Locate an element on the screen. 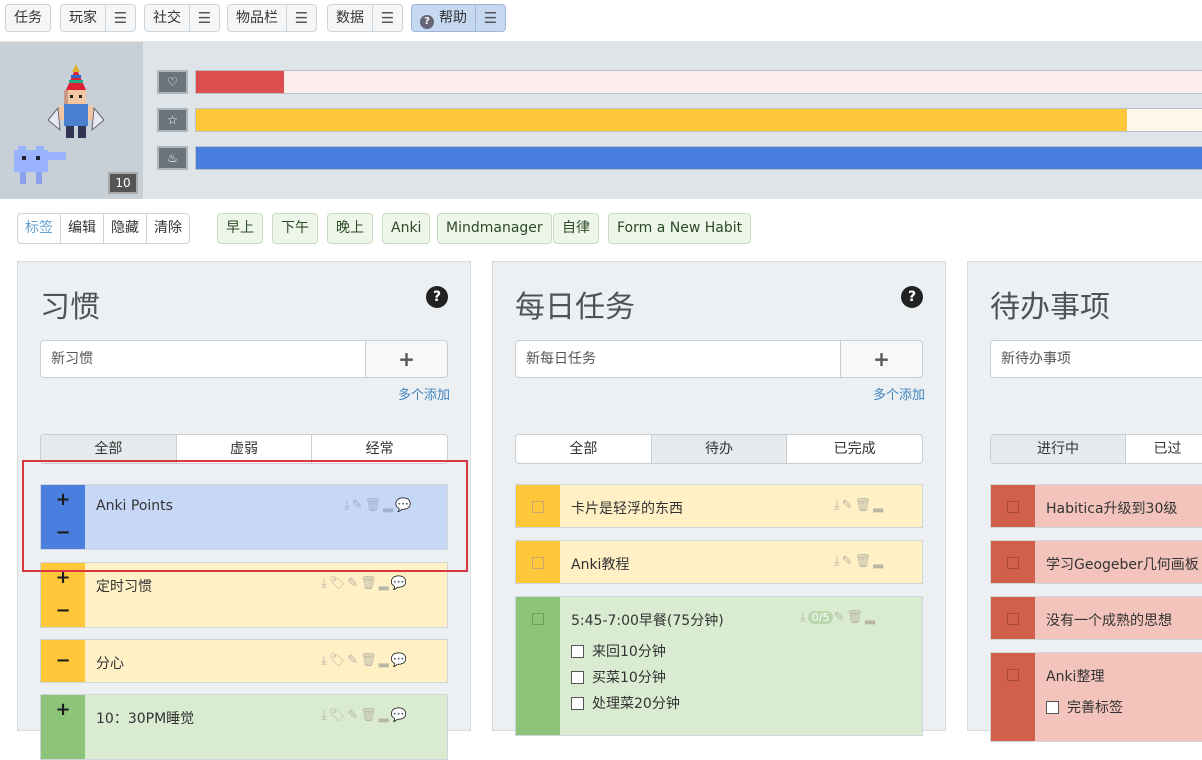 This screenshot has height=760, width=1202. todos-filter-tabs: 进行中 已过 is located at coordinates (1096, 449).